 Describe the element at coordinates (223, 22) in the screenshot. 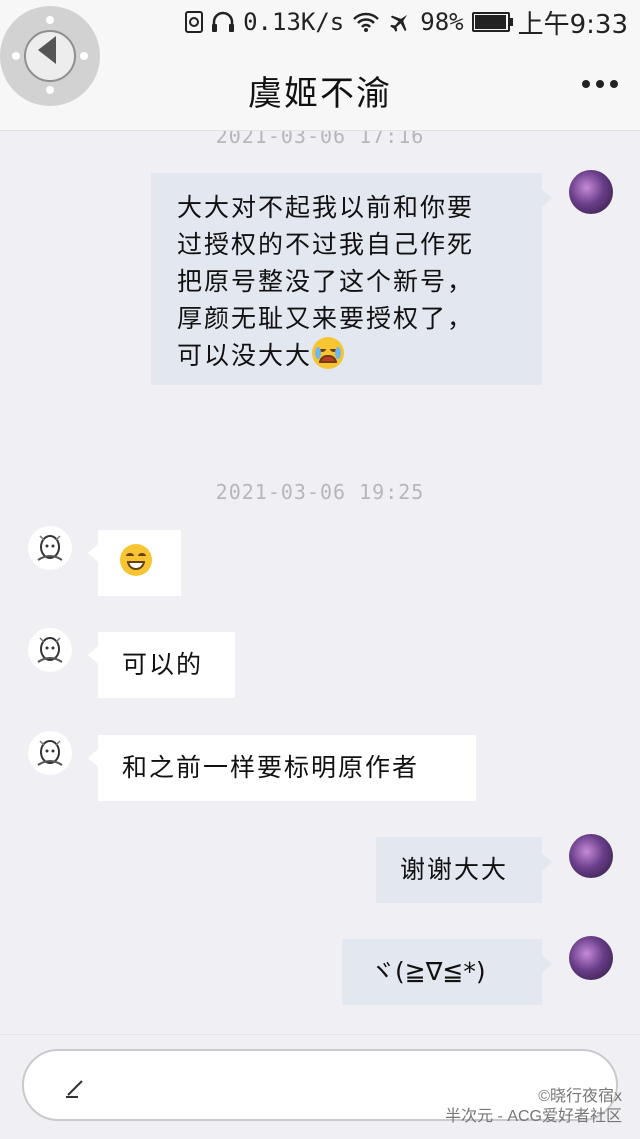

I see `headphones-icon` at that location.